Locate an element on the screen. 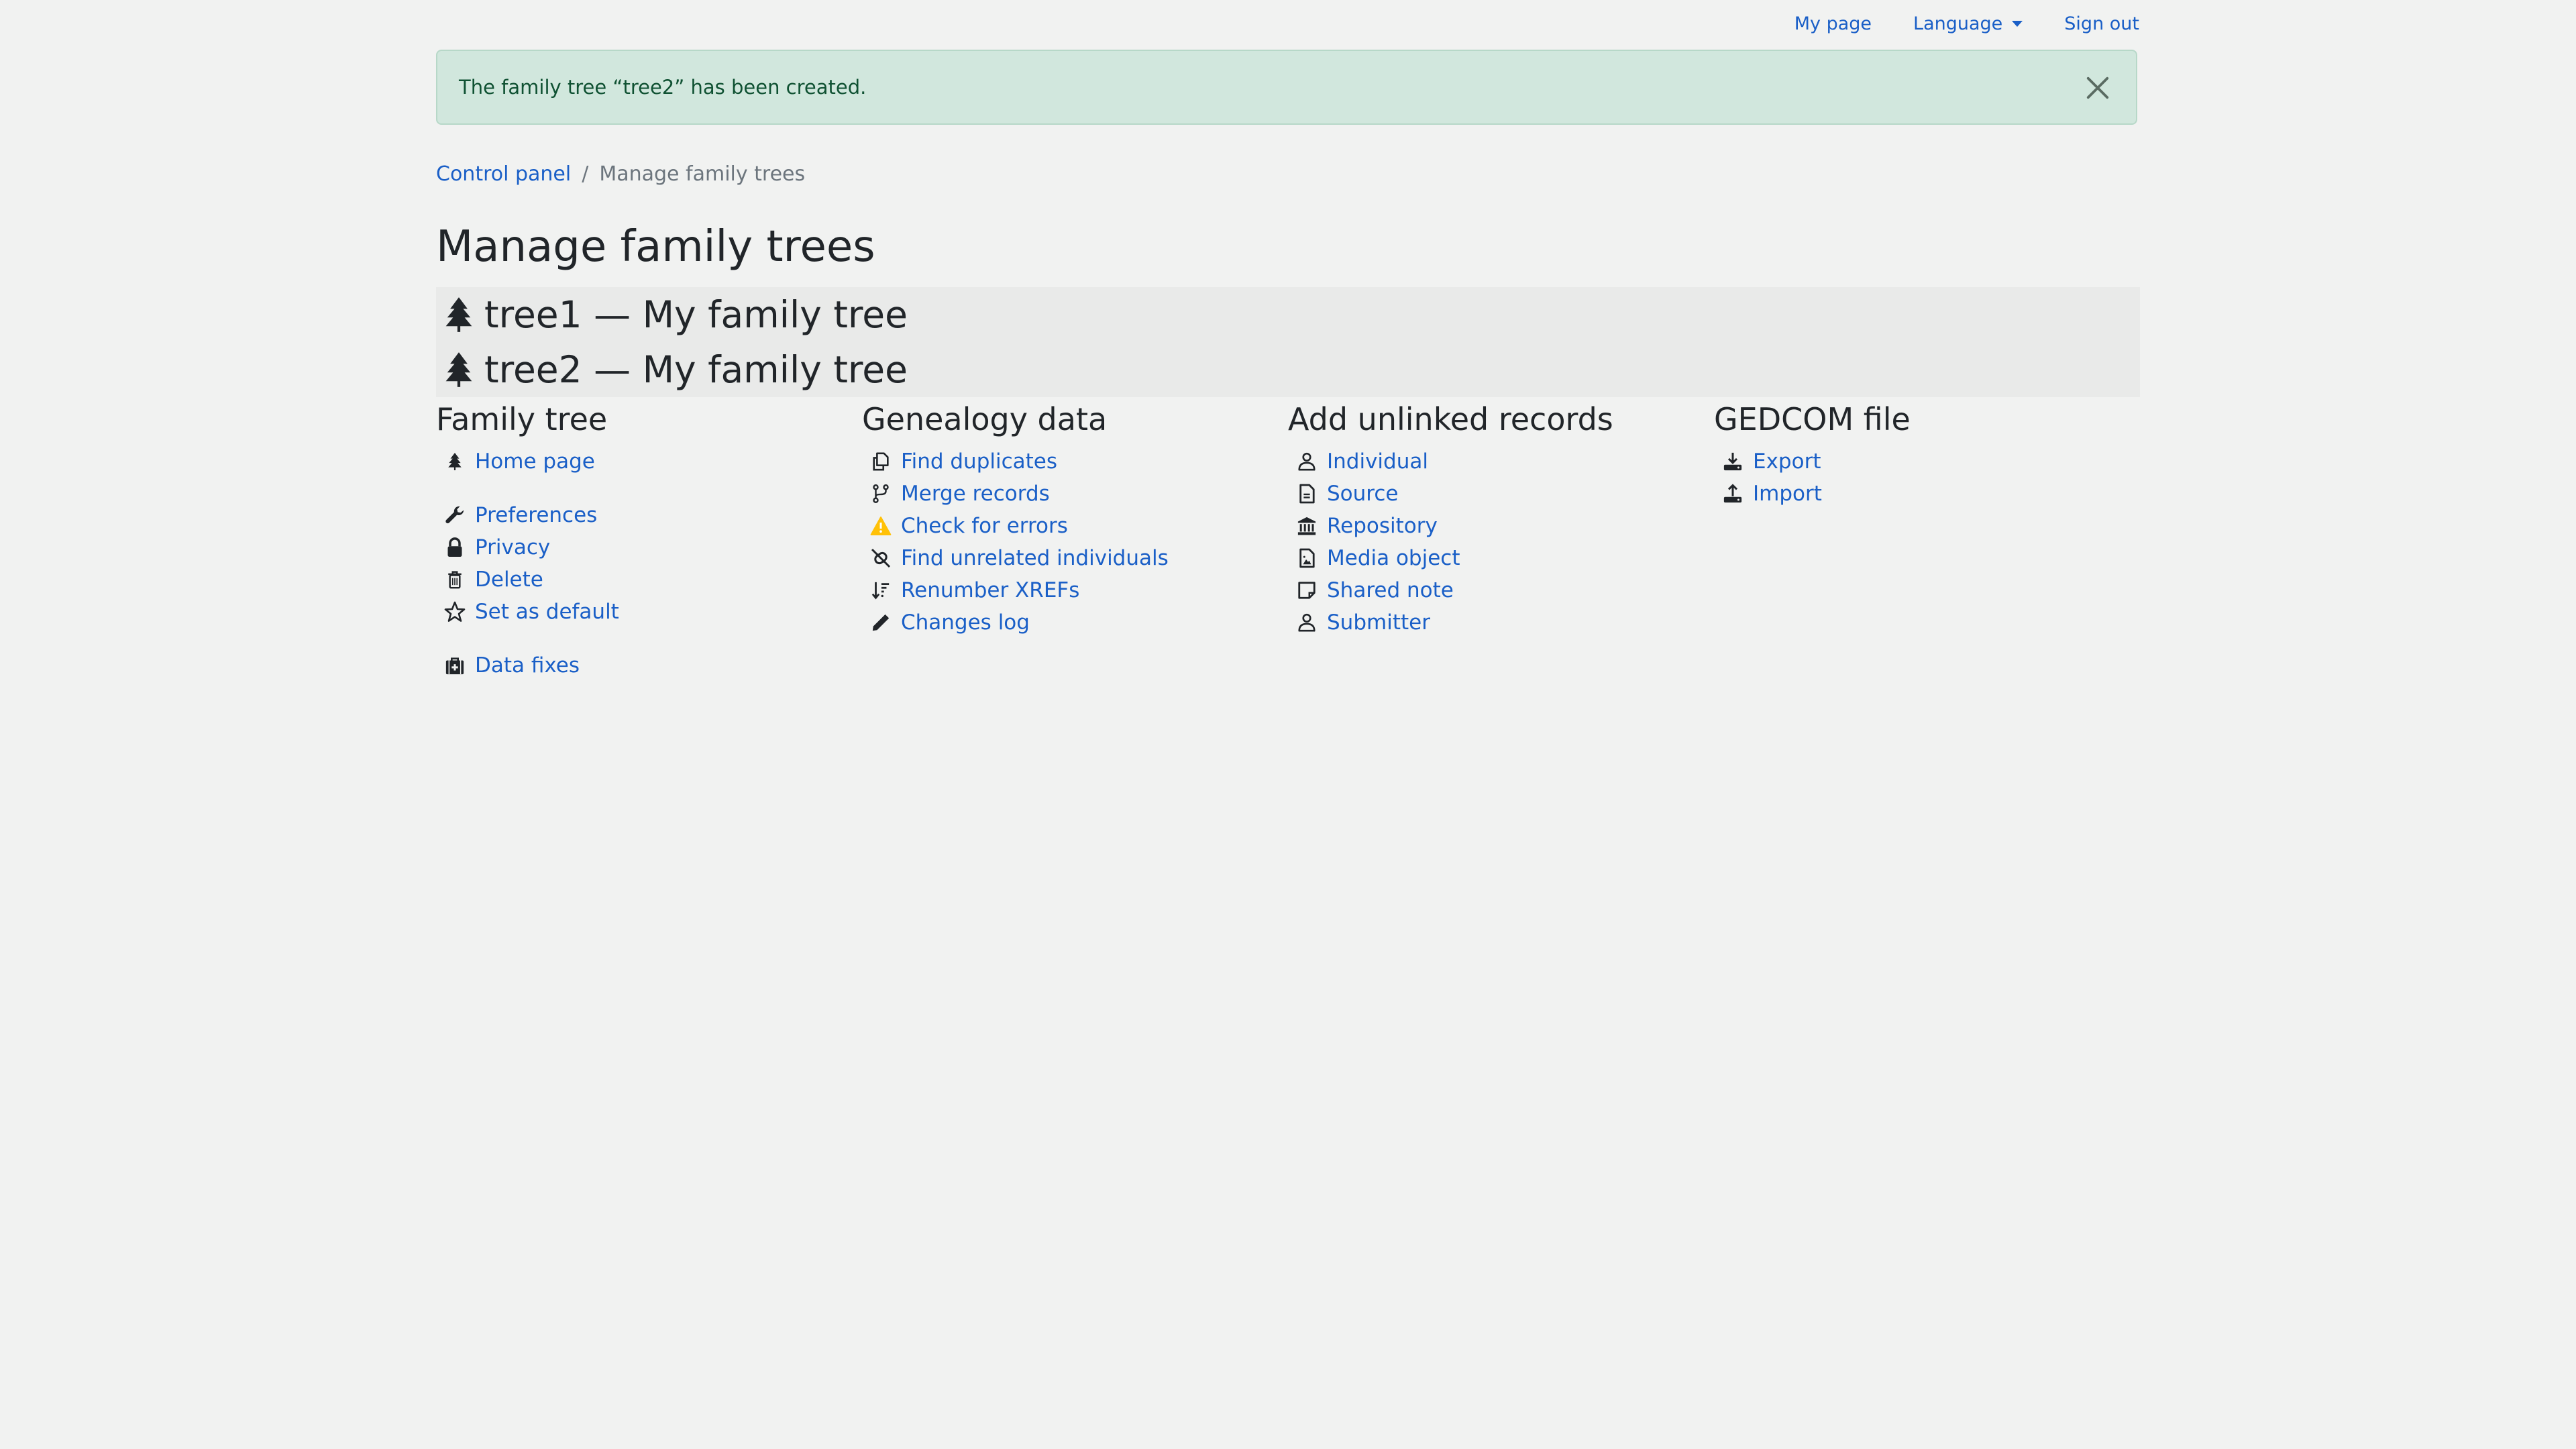 The image size is (2576, 1449). menu-item-repository: Repository is located at coordinates (1501, 526).